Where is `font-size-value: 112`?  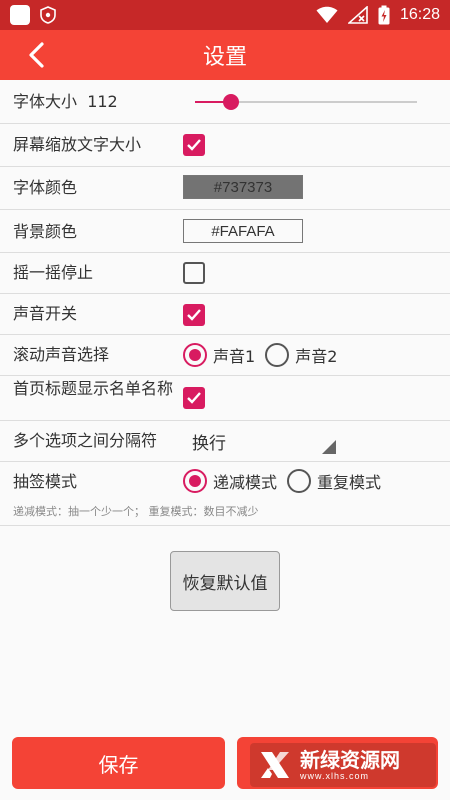 font-size-value: 112 is located at coordinates (102, 101).